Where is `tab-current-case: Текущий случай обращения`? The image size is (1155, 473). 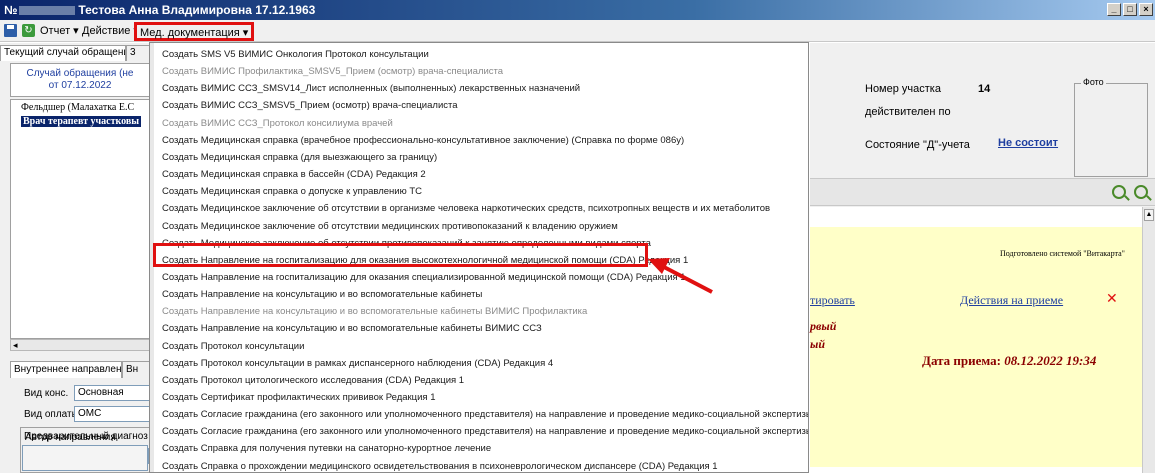 tab-current-case: Текущий случай обращения is located at coordinates (63, 53).